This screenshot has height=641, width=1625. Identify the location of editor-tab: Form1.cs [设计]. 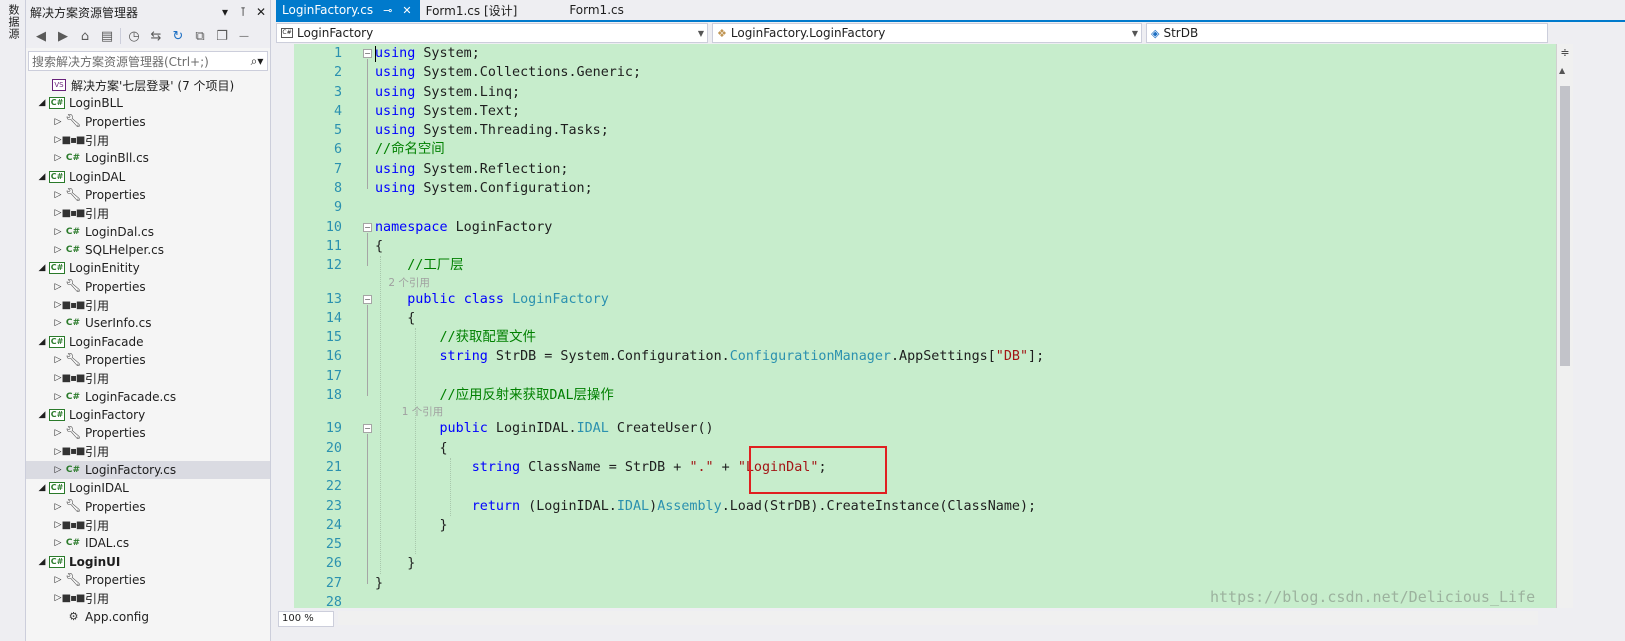
(492, 10).